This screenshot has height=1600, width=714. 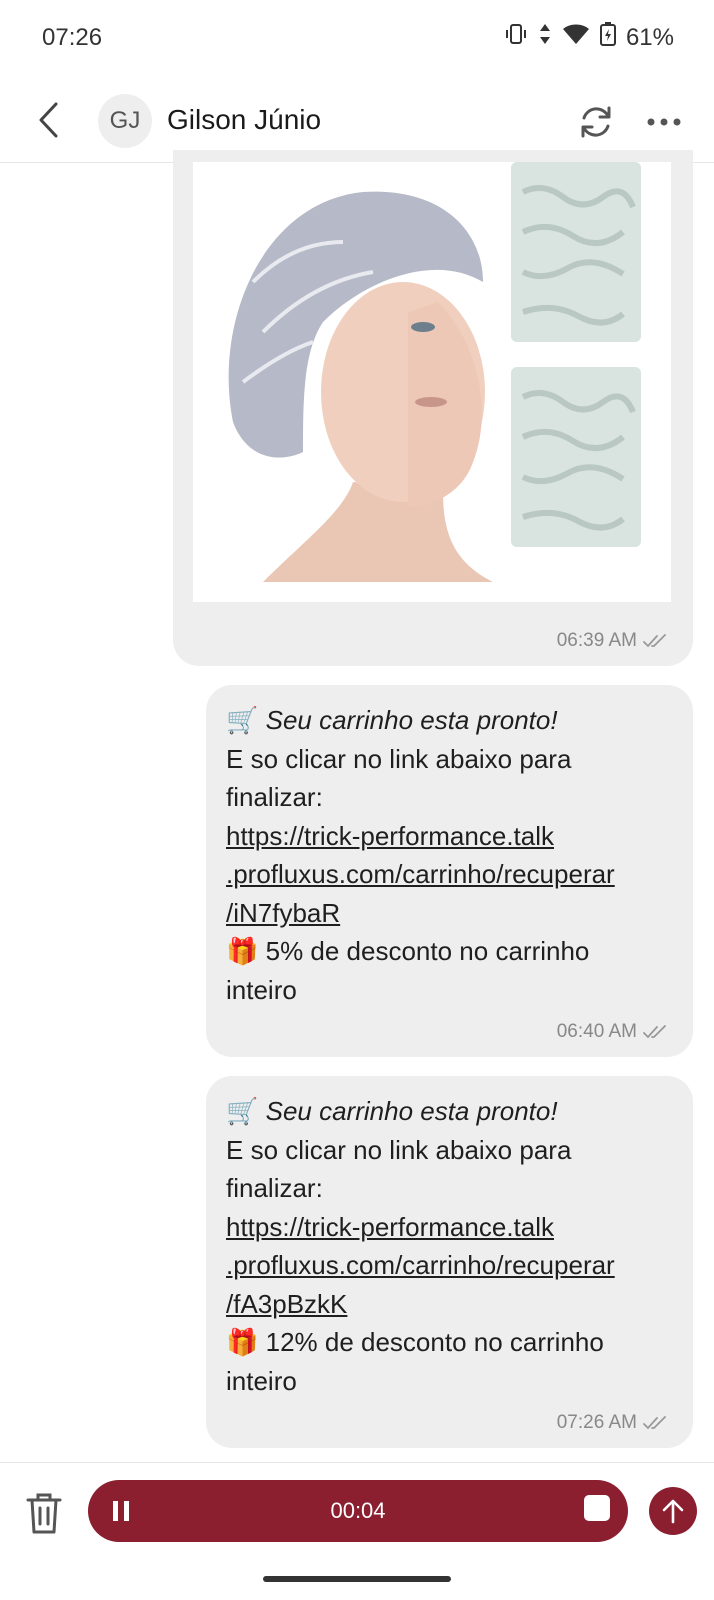 I want to click on arrow-up-icon, so click(x=673, y=1511).